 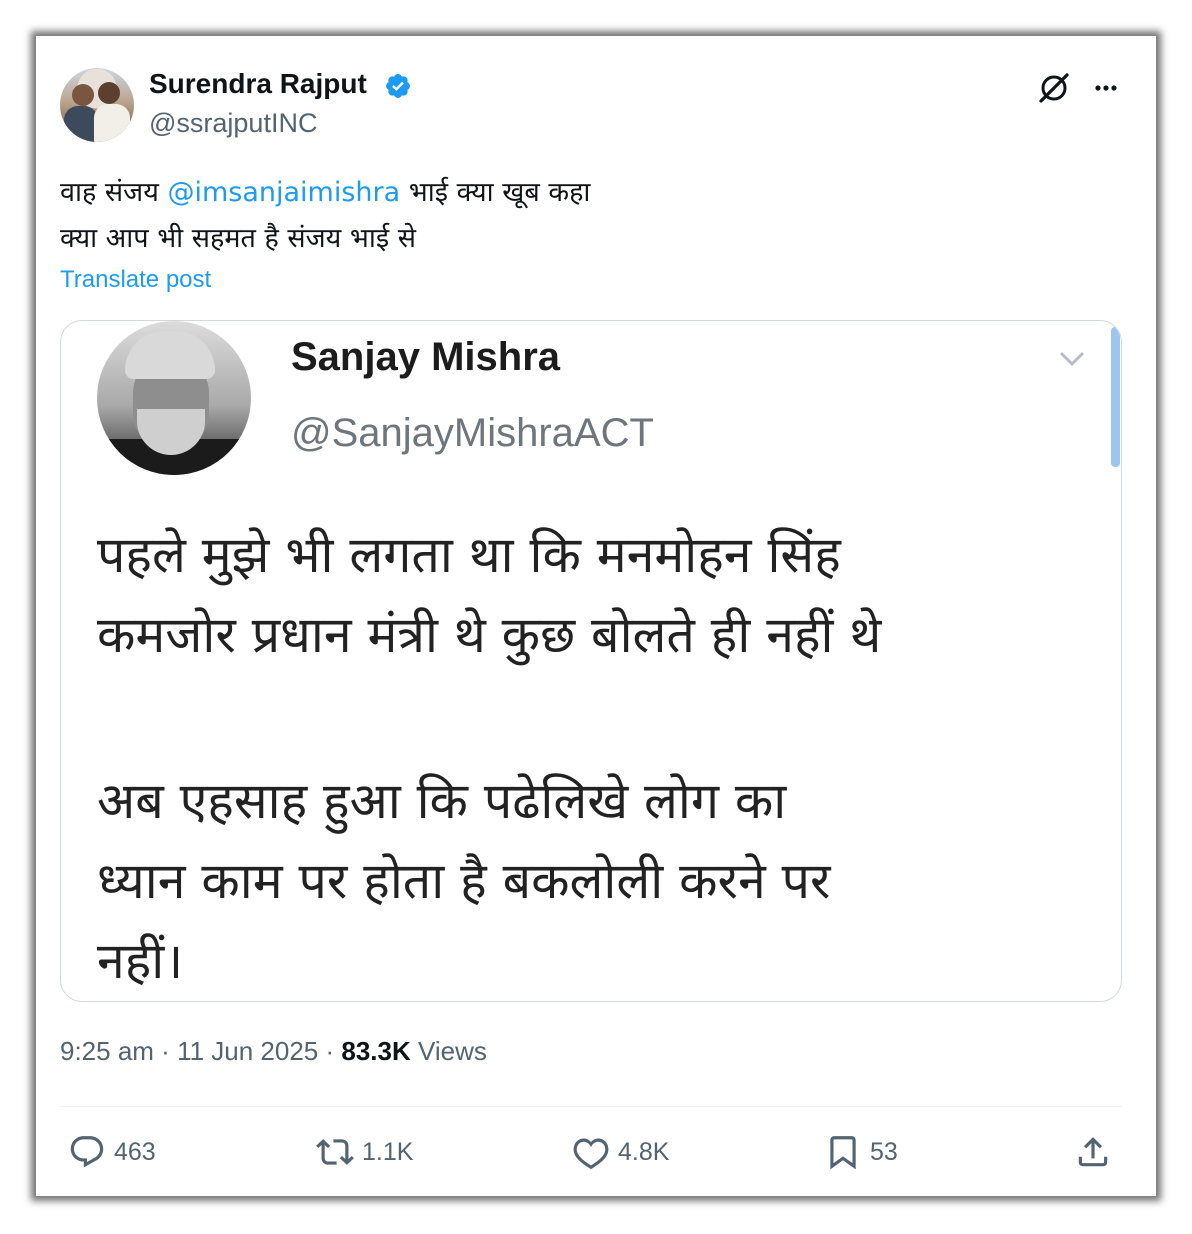 What do you see at coordinates (464, 881) in the screenshot?
I see `quoted-line: ध्यान काम पर होता है बकलोली करने पर` at bounding box center [464, 881].